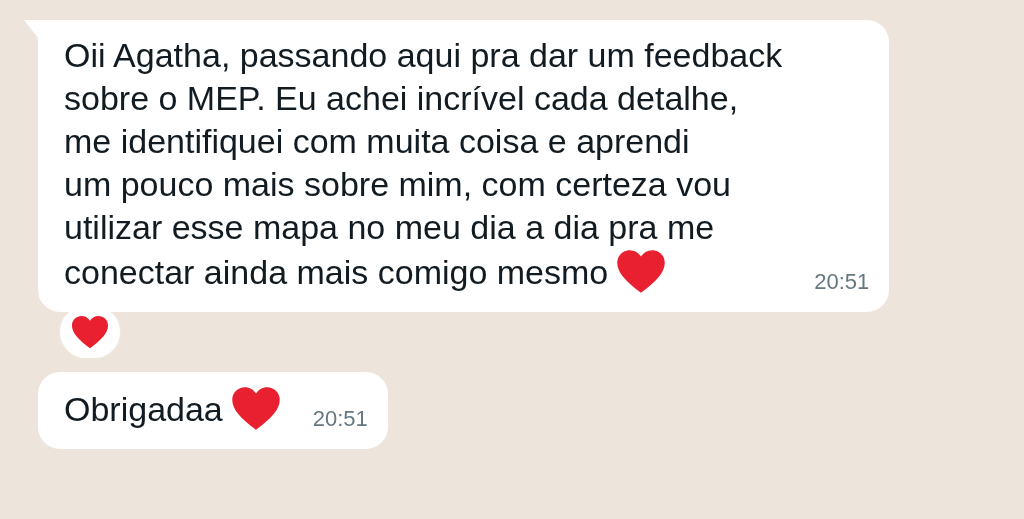 This screenshot has width=1024, height=519. I want to click on message-text: conectar ainda mais comigo mesmo, so click(336, 272).